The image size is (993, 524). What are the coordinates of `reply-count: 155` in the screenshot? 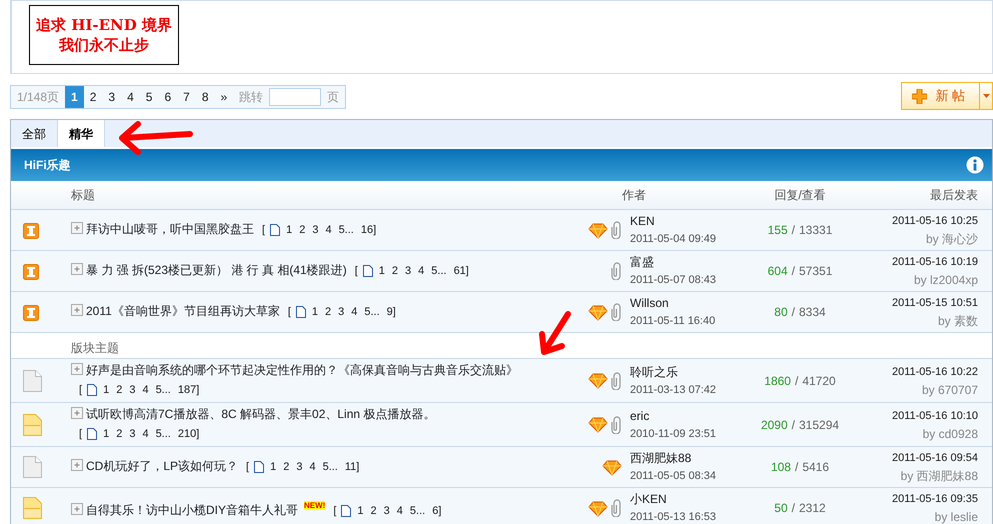 It's located at (778, 230).